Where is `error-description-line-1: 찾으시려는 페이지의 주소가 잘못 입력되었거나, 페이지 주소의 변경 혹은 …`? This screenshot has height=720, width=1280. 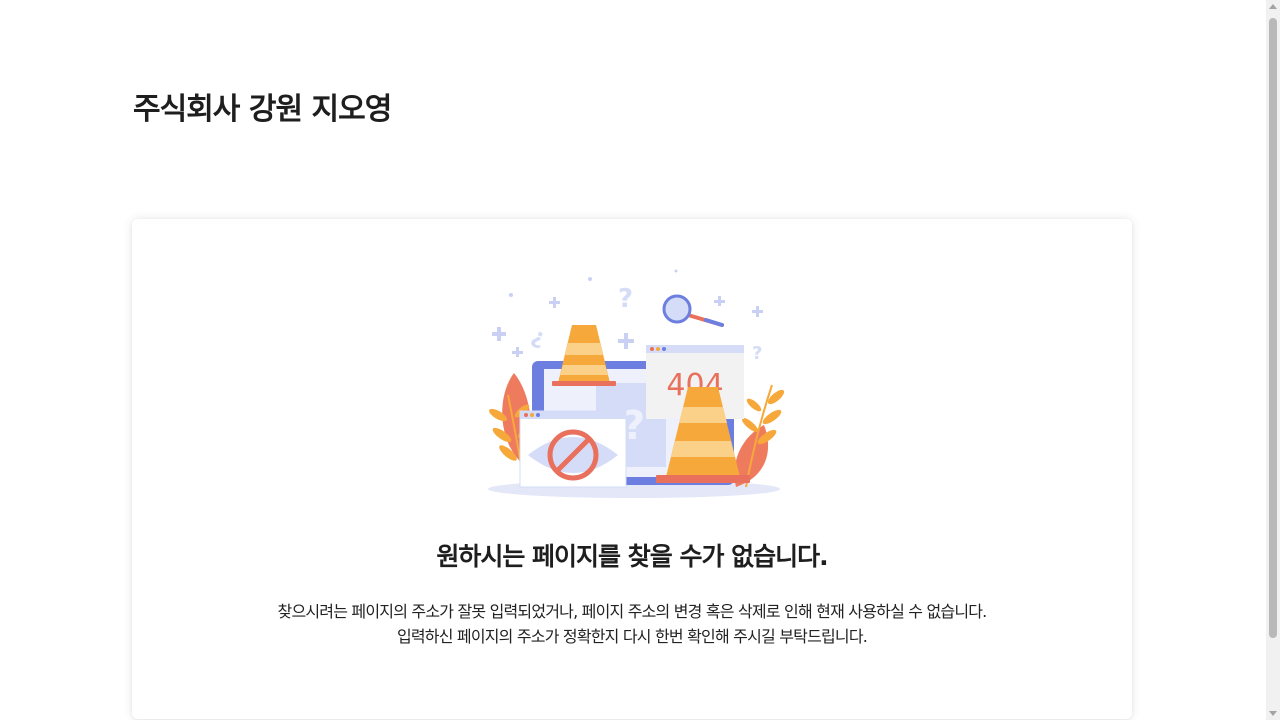
error-description-line-1: 찾으시려는 페이지의 주소가 잘못 입력되었거나, 페이지 주소의 변경 혹은 … is located at coordinates (632, 611).